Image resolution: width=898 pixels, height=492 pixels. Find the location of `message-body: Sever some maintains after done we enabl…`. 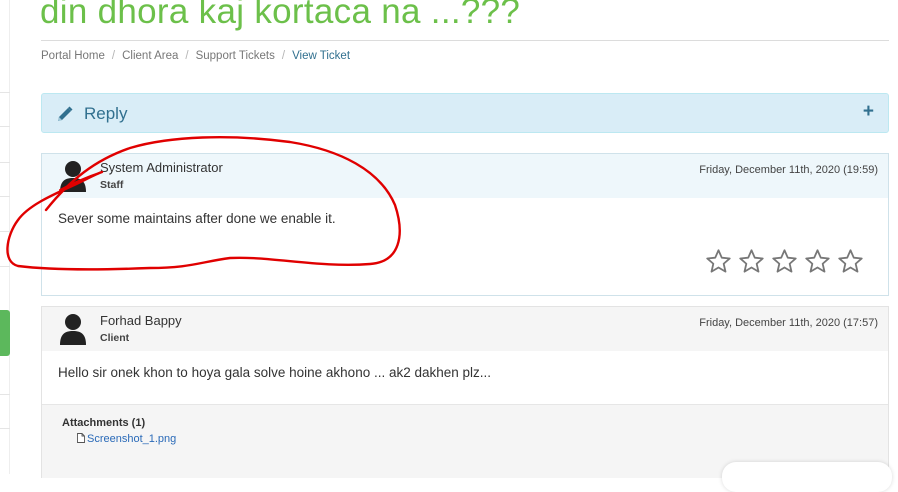

message-body: Sever some maintains after done we enabl… is located at coordinates (197, 218).